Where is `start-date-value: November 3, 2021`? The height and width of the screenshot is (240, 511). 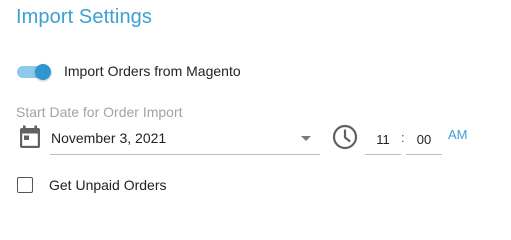
start-date-value: November 3, 2021 is located at coordinates (109, 138).